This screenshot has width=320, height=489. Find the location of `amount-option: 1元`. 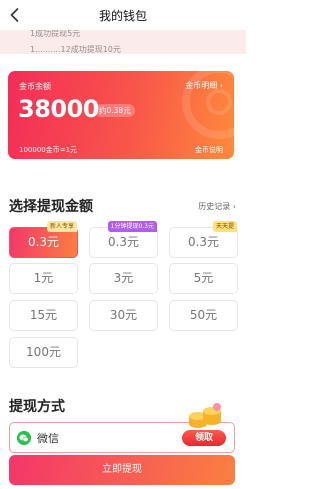

amount-option: 1元 is located at coordinates (43, 278).